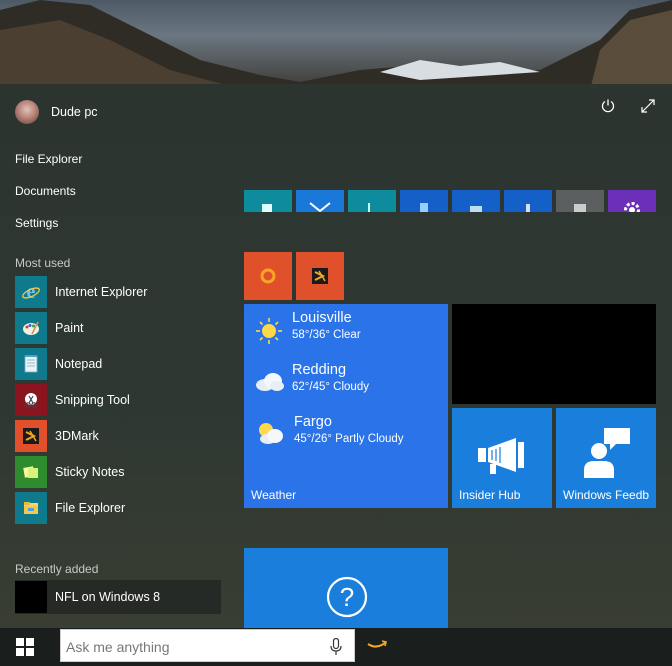  What do you see at coordinates (349, 439) in the screenshot?
I see `weather-temp: 45°/26° Partly Cloudy` at bounding box center [349, 439].